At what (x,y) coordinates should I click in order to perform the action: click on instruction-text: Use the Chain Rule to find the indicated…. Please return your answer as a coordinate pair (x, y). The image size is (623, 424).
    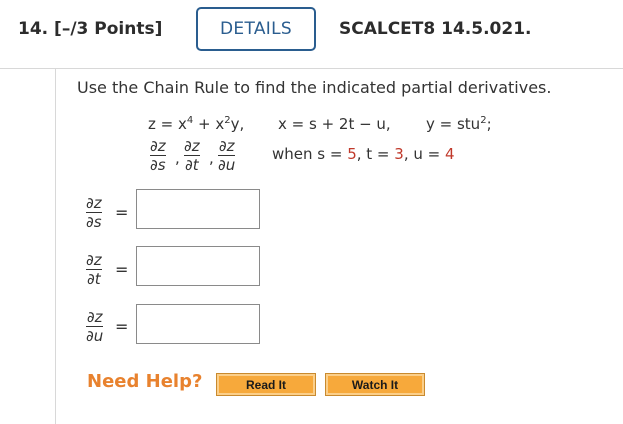
    Looking at the image, I should click on (314, 87).